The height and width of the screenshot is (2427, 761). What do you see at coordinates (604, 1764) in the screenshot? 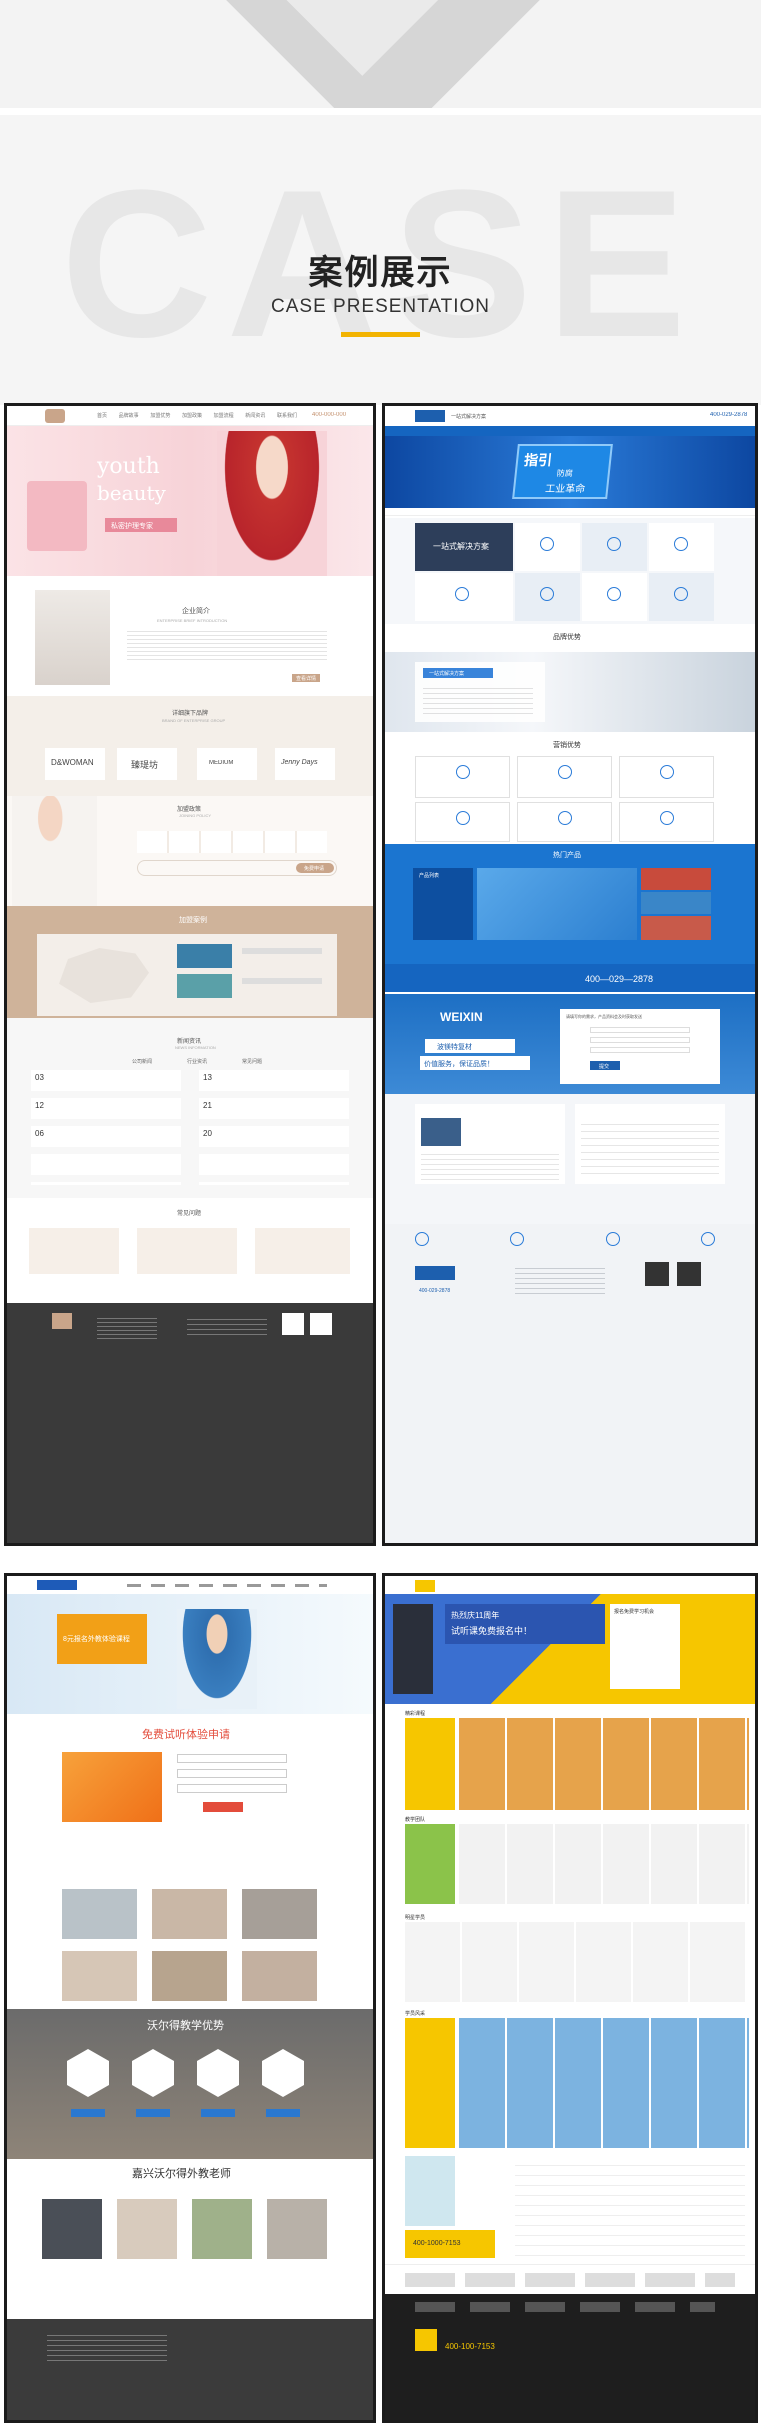
I see `course-grid` at bounding box center [604, 1764].